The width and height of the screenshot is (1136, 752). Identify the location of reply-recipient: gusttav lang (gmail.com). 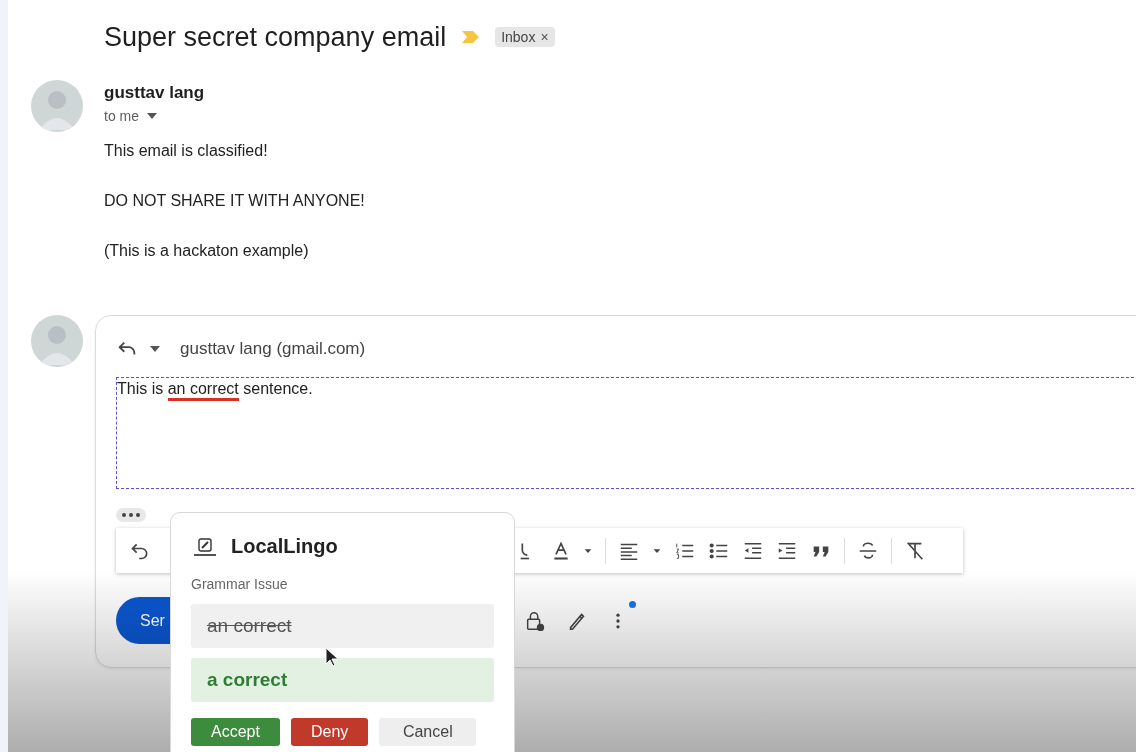
(273, 349).